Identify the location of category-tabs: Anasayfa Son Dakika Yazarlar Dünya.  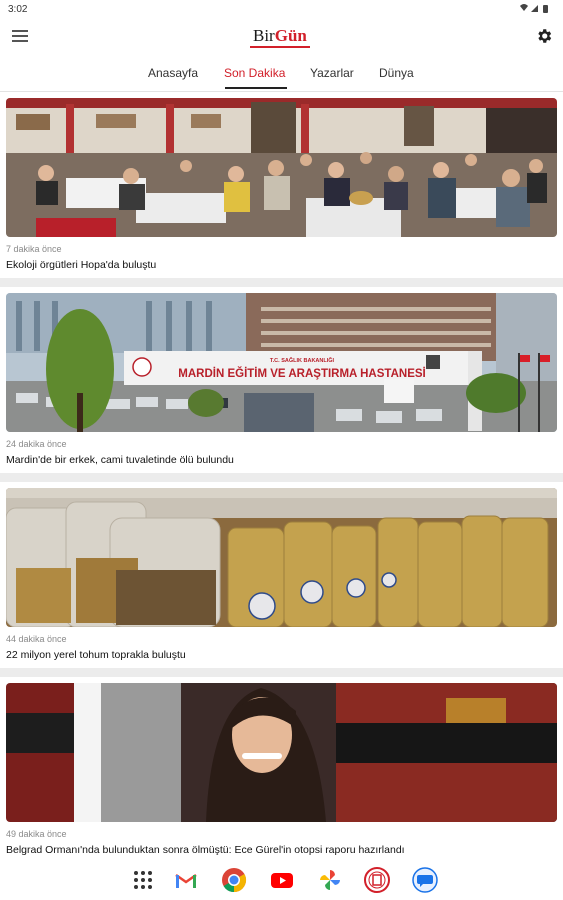
(281, 73).